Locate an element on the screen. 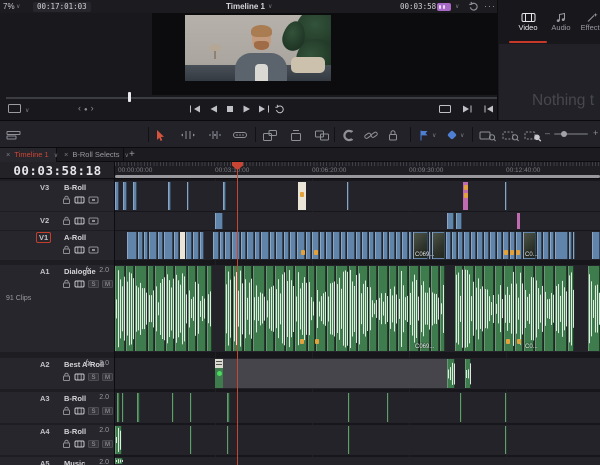 This screenshot has height=465, width=600. track-lane-a2 is located at coordinates (357, 373).